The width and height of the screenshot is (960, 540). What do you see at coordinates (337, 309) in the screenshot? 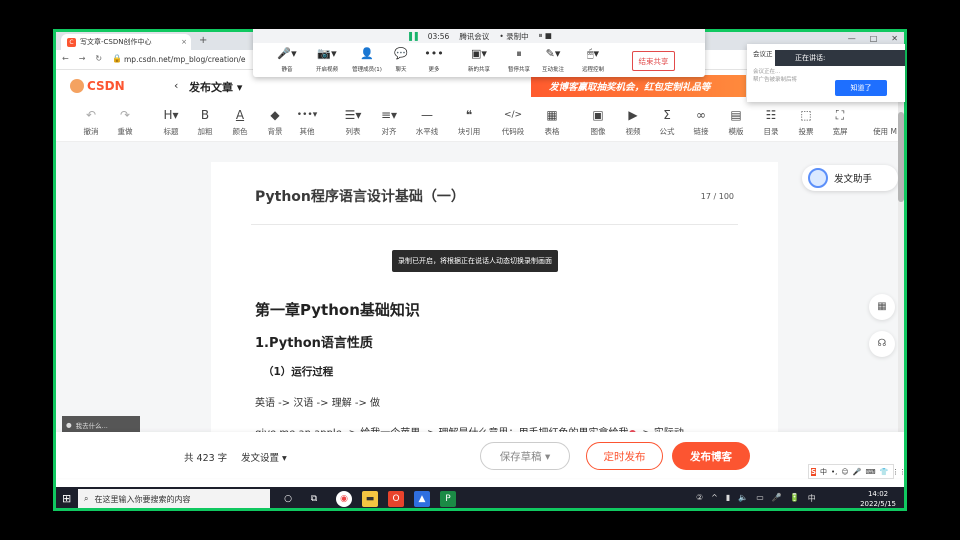
I see `content-heading-1: 第一章Python基础知识` at bounding box center [337, 309].